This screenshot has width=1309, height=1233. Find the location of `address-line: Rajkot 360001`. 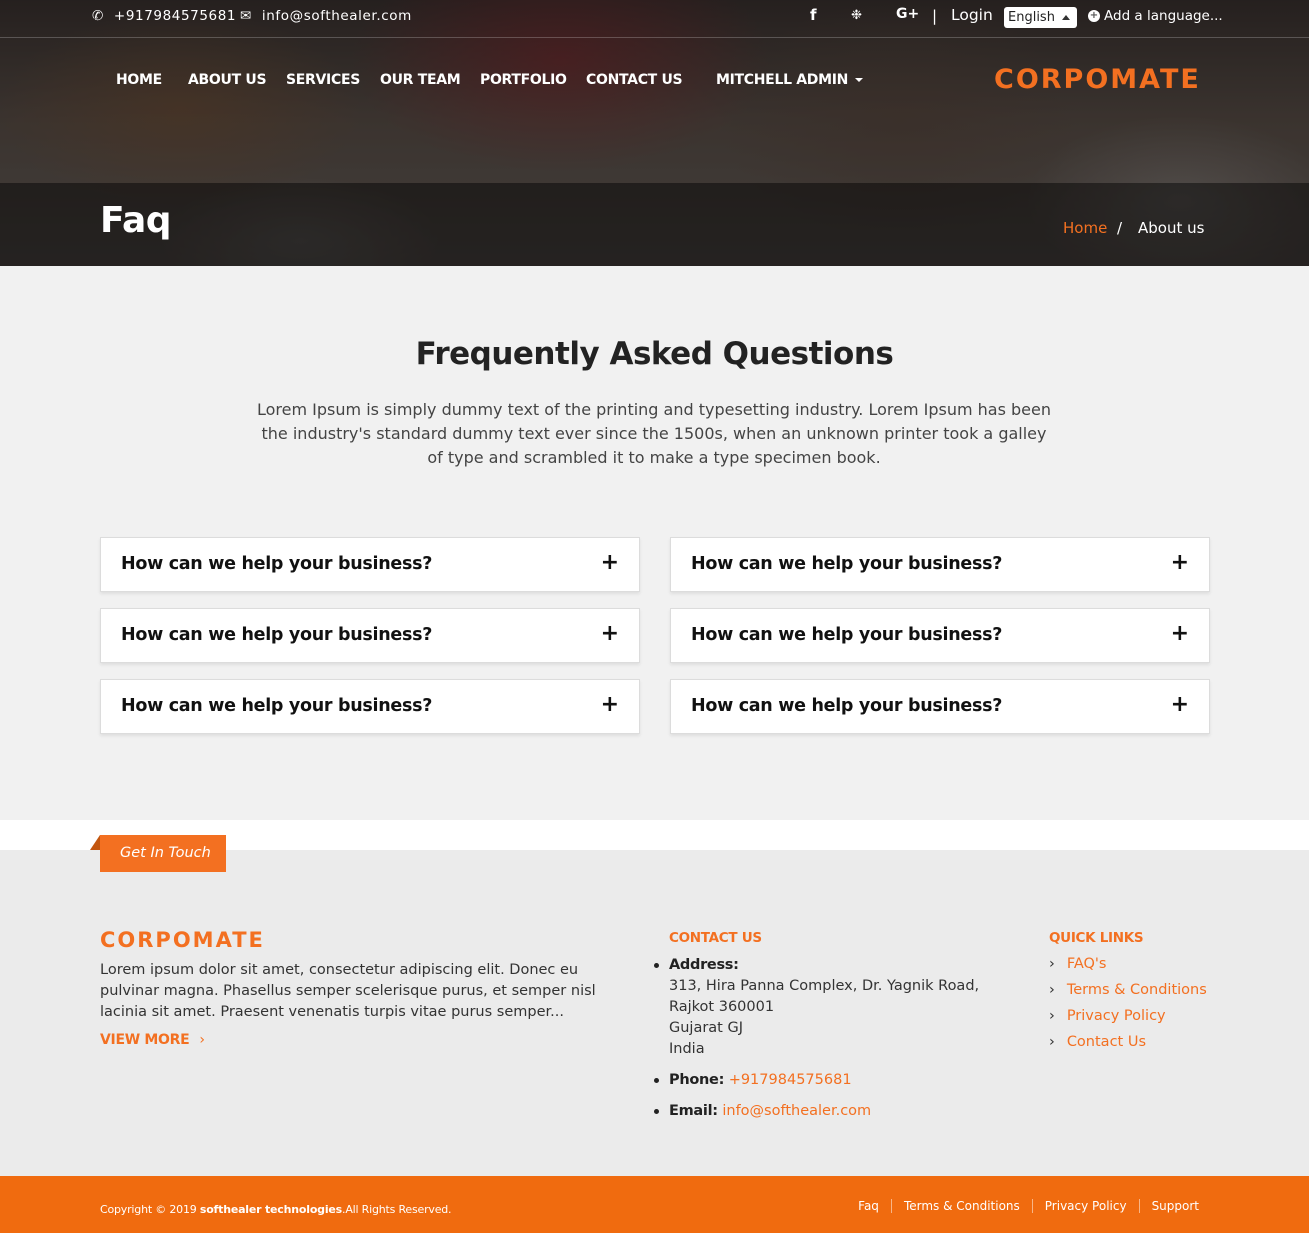

address-line: Rajkot 360001 is located at coordinates (722, 1007).